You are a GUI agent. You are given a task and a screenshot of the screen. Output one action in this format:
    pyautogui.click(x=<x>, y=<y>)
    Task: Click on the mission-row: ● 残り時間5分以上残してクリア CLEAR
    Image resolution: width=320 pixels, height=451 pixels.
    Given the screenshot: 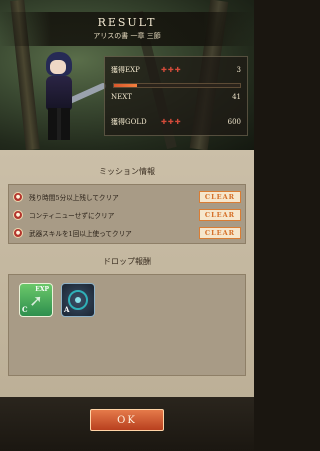 What is the action you would take?
    pyautogui.click(x=127, y=197)
    